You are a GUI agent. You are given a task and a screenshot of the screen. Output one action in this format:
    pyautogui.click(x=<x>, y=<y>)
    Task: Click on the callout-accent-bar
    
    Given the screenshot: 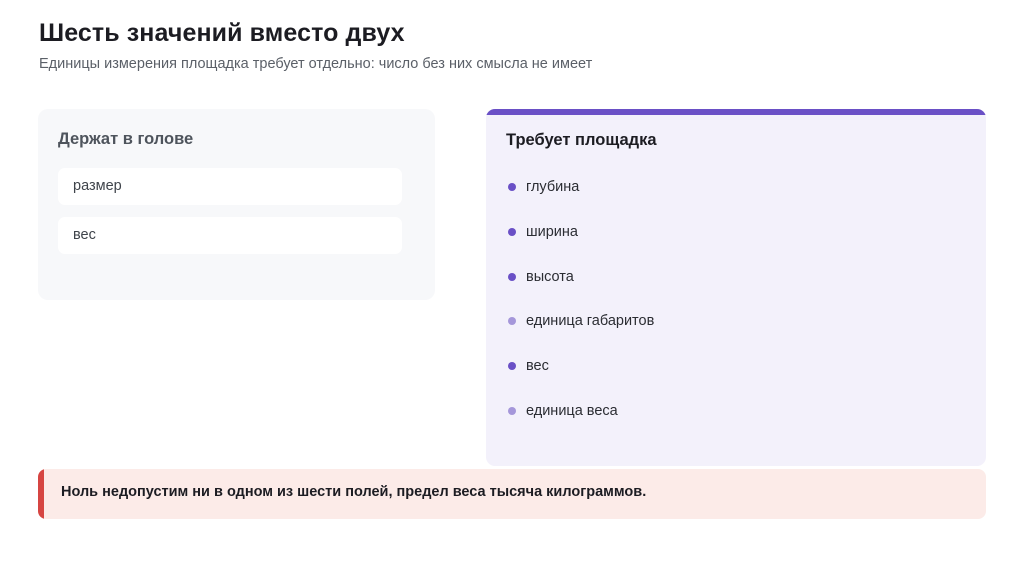 What is the action you would take?
    pyautogui.click(x=41, y=494)
    